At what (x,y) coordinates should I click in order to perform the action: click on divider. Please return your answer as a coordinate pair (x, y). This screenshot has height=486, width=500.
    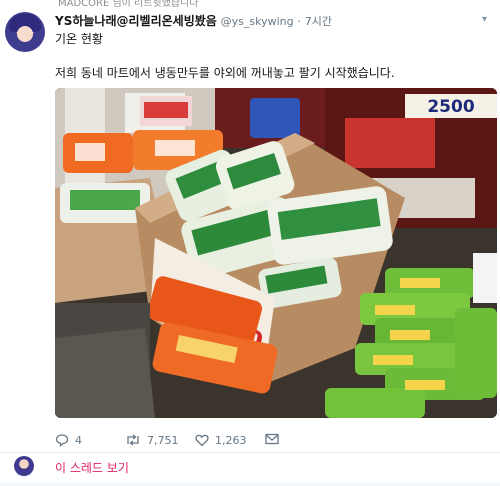
    Looking at the image, I should click on (250, 452).